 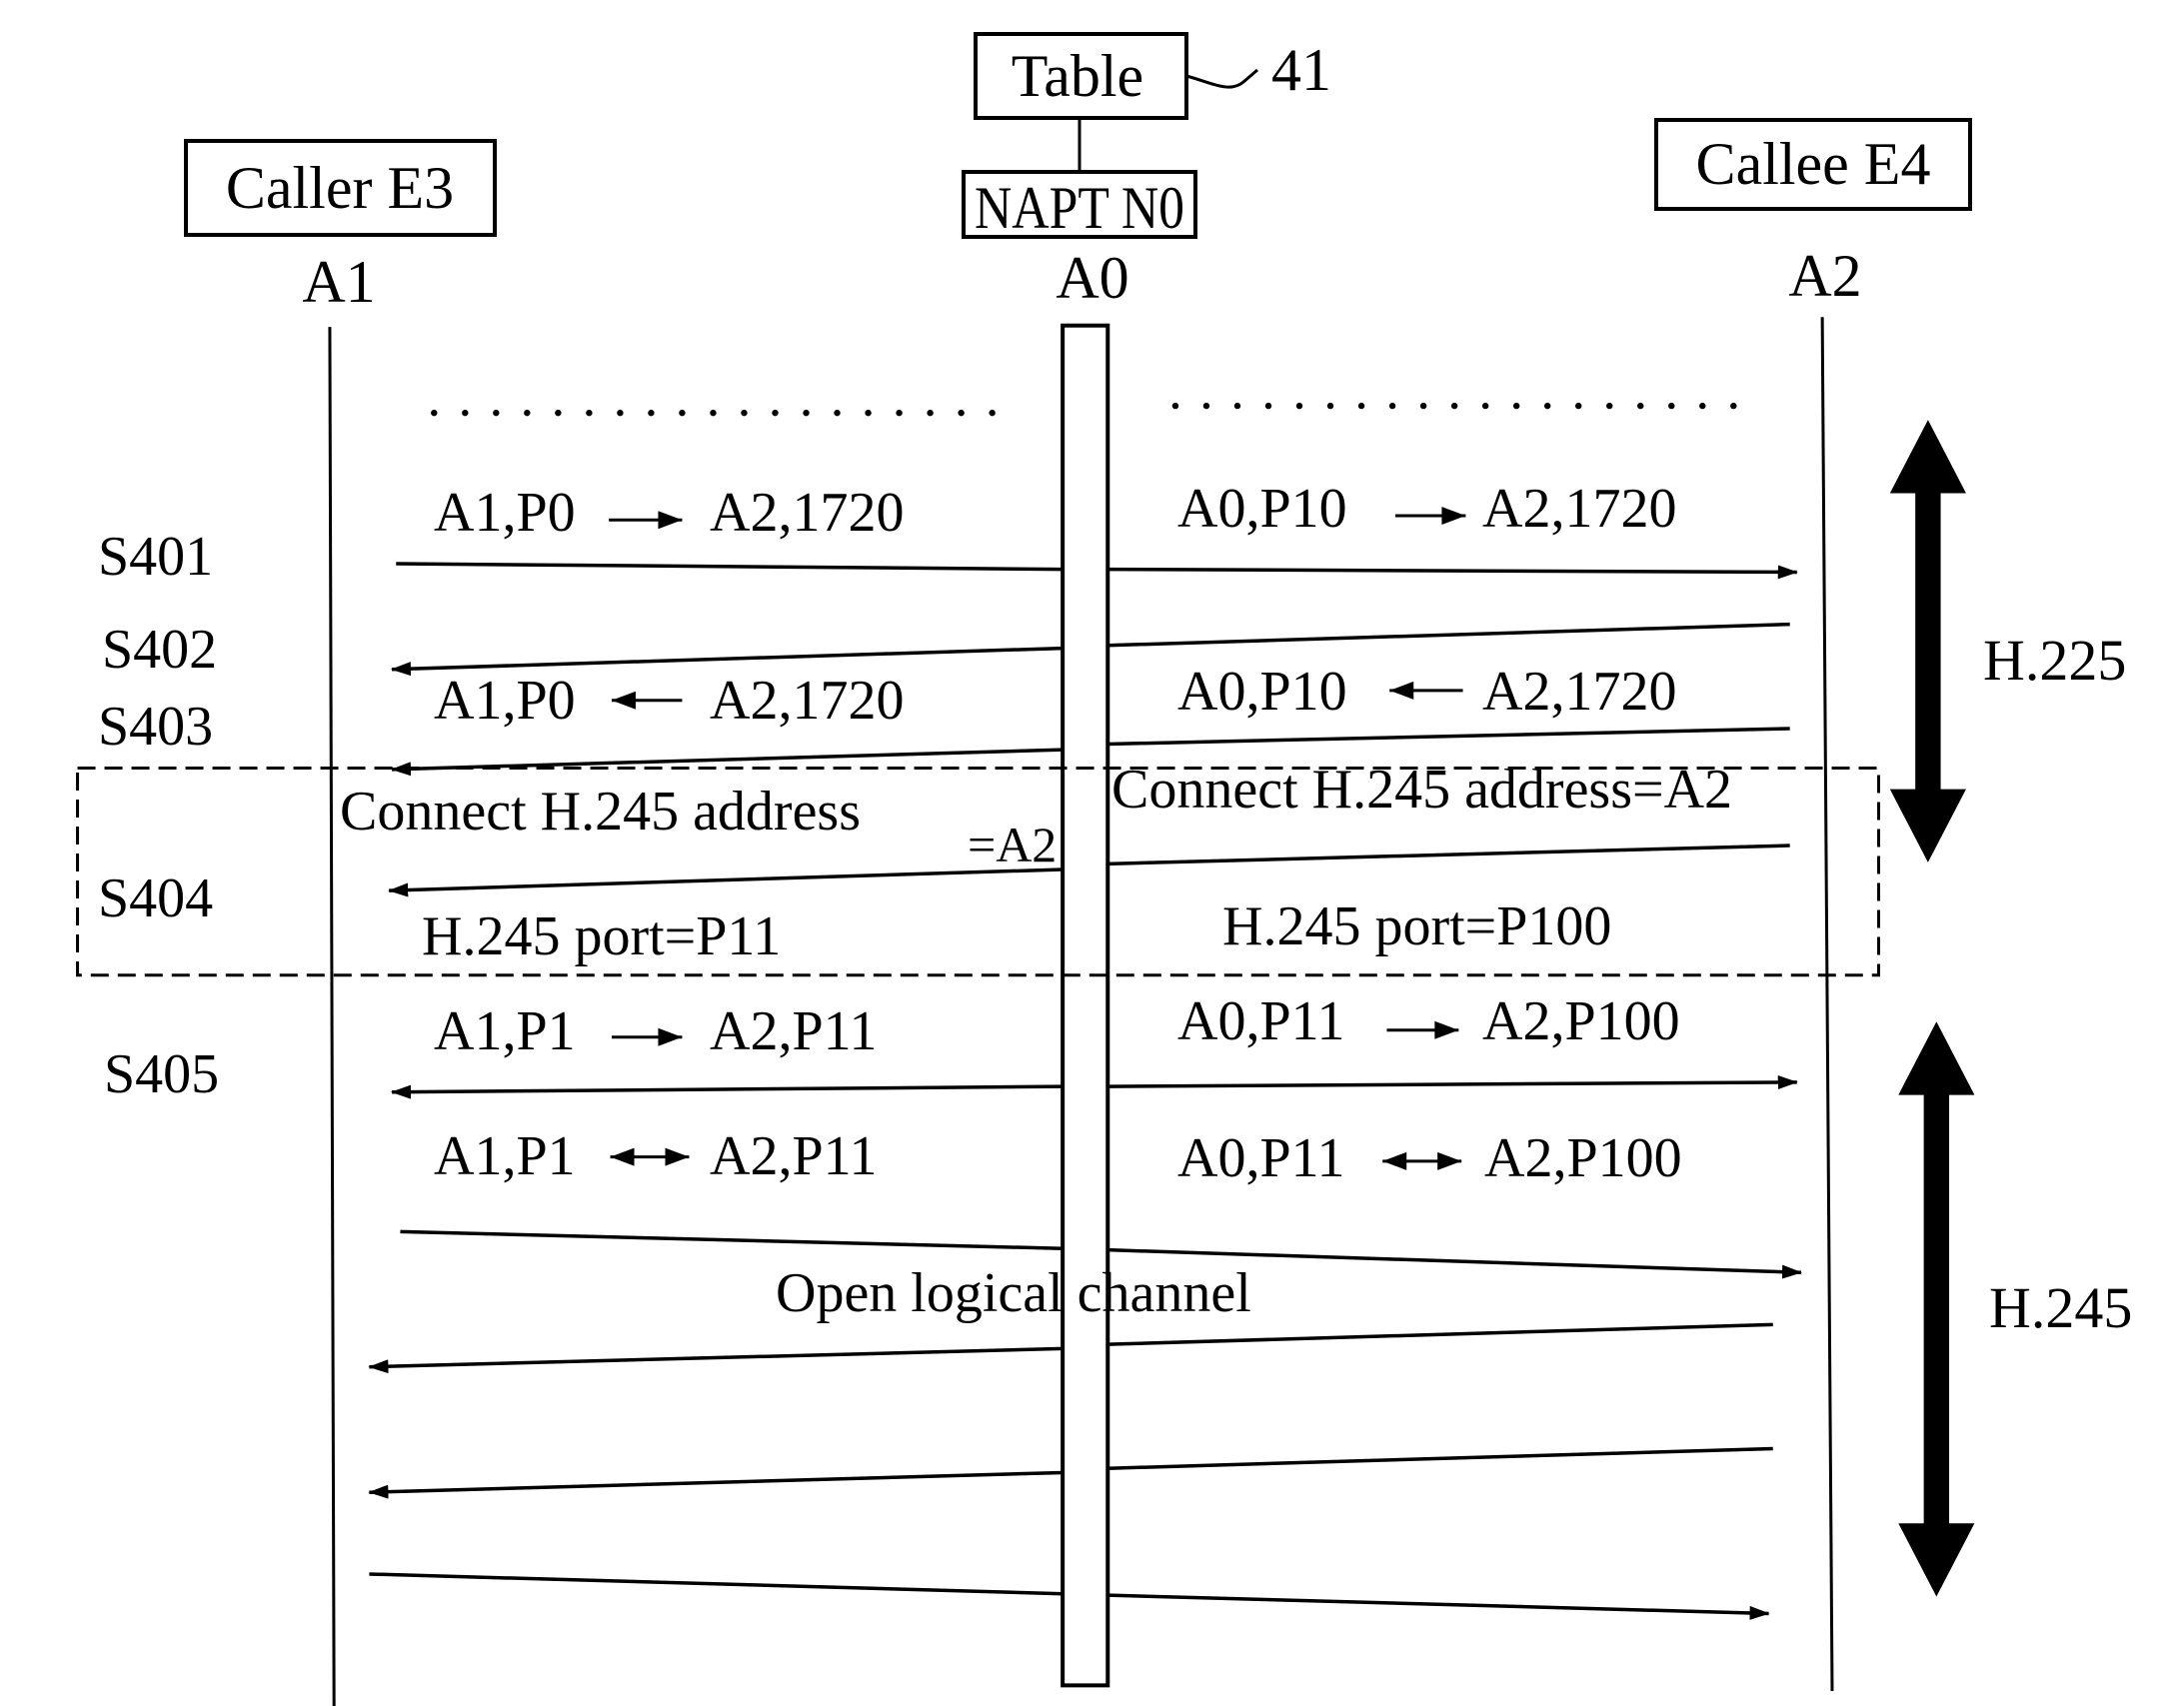 I want to click on m2-left-dest: A2,1720, so click(x=807, y=701).